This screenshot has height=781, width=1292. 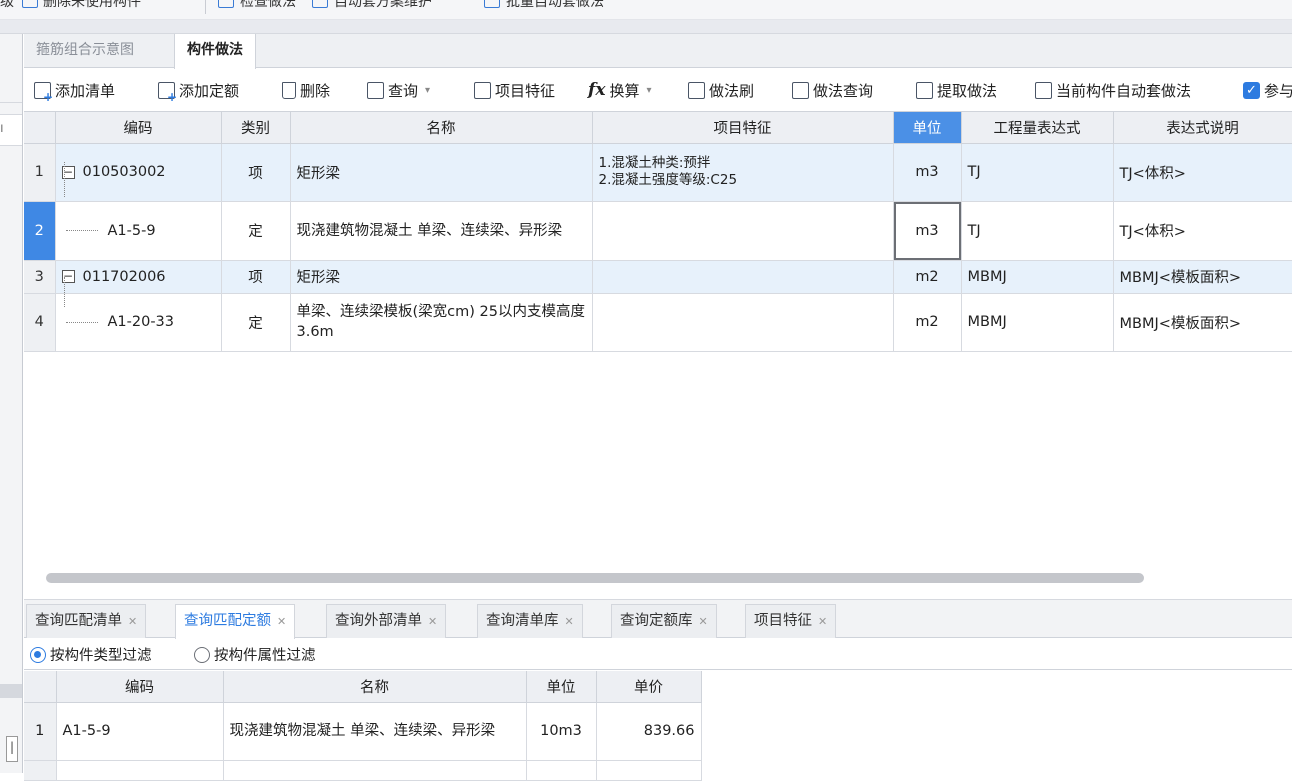 What do you see at coordinates (595, 578) in the screenshot?
I see `horizontal-scrollbar` at bounding box center [595, 578].